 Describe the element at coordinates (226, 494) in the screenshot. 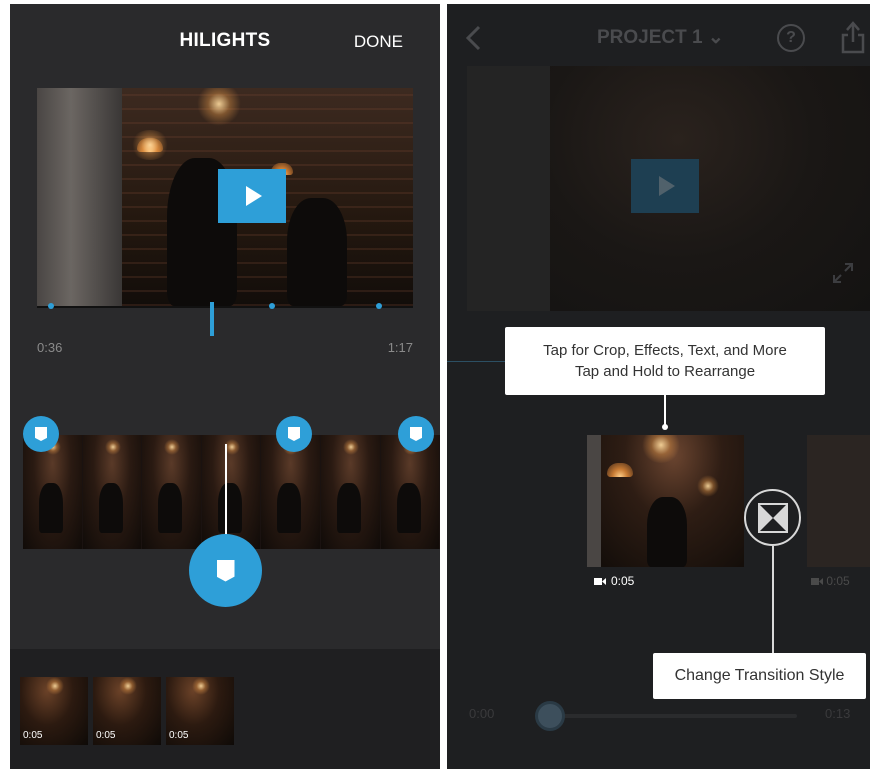

I see `highlight-line` at that location.